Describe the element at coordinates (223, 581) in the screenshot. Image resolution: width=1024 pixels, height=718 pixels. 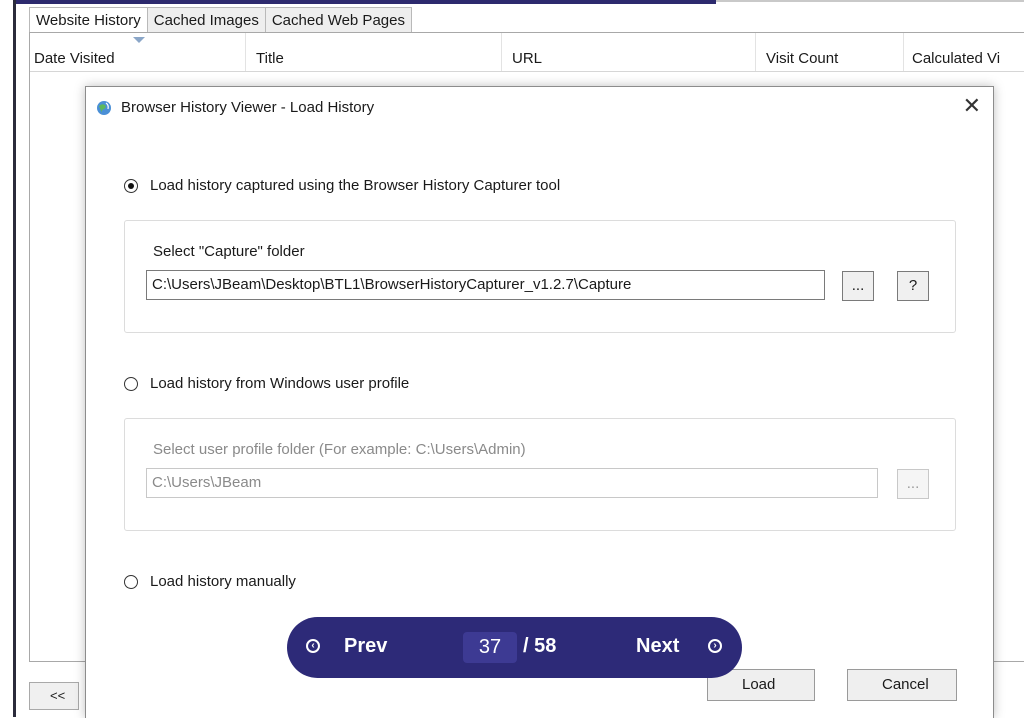
I see `radio-manual-label: Load history manually` at that location.